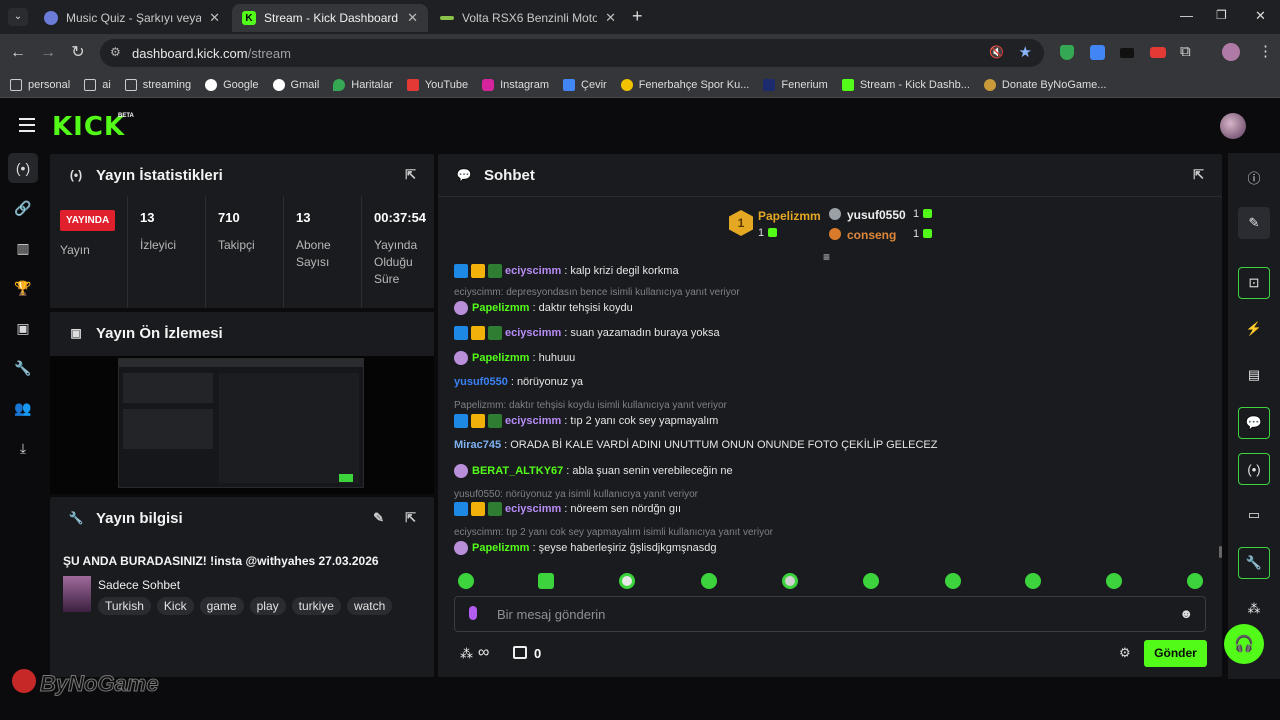  Describe the element at coordinates (789, 216) in the screenshot. I see `top-gifter-1-name: Papelizmm` at that location.